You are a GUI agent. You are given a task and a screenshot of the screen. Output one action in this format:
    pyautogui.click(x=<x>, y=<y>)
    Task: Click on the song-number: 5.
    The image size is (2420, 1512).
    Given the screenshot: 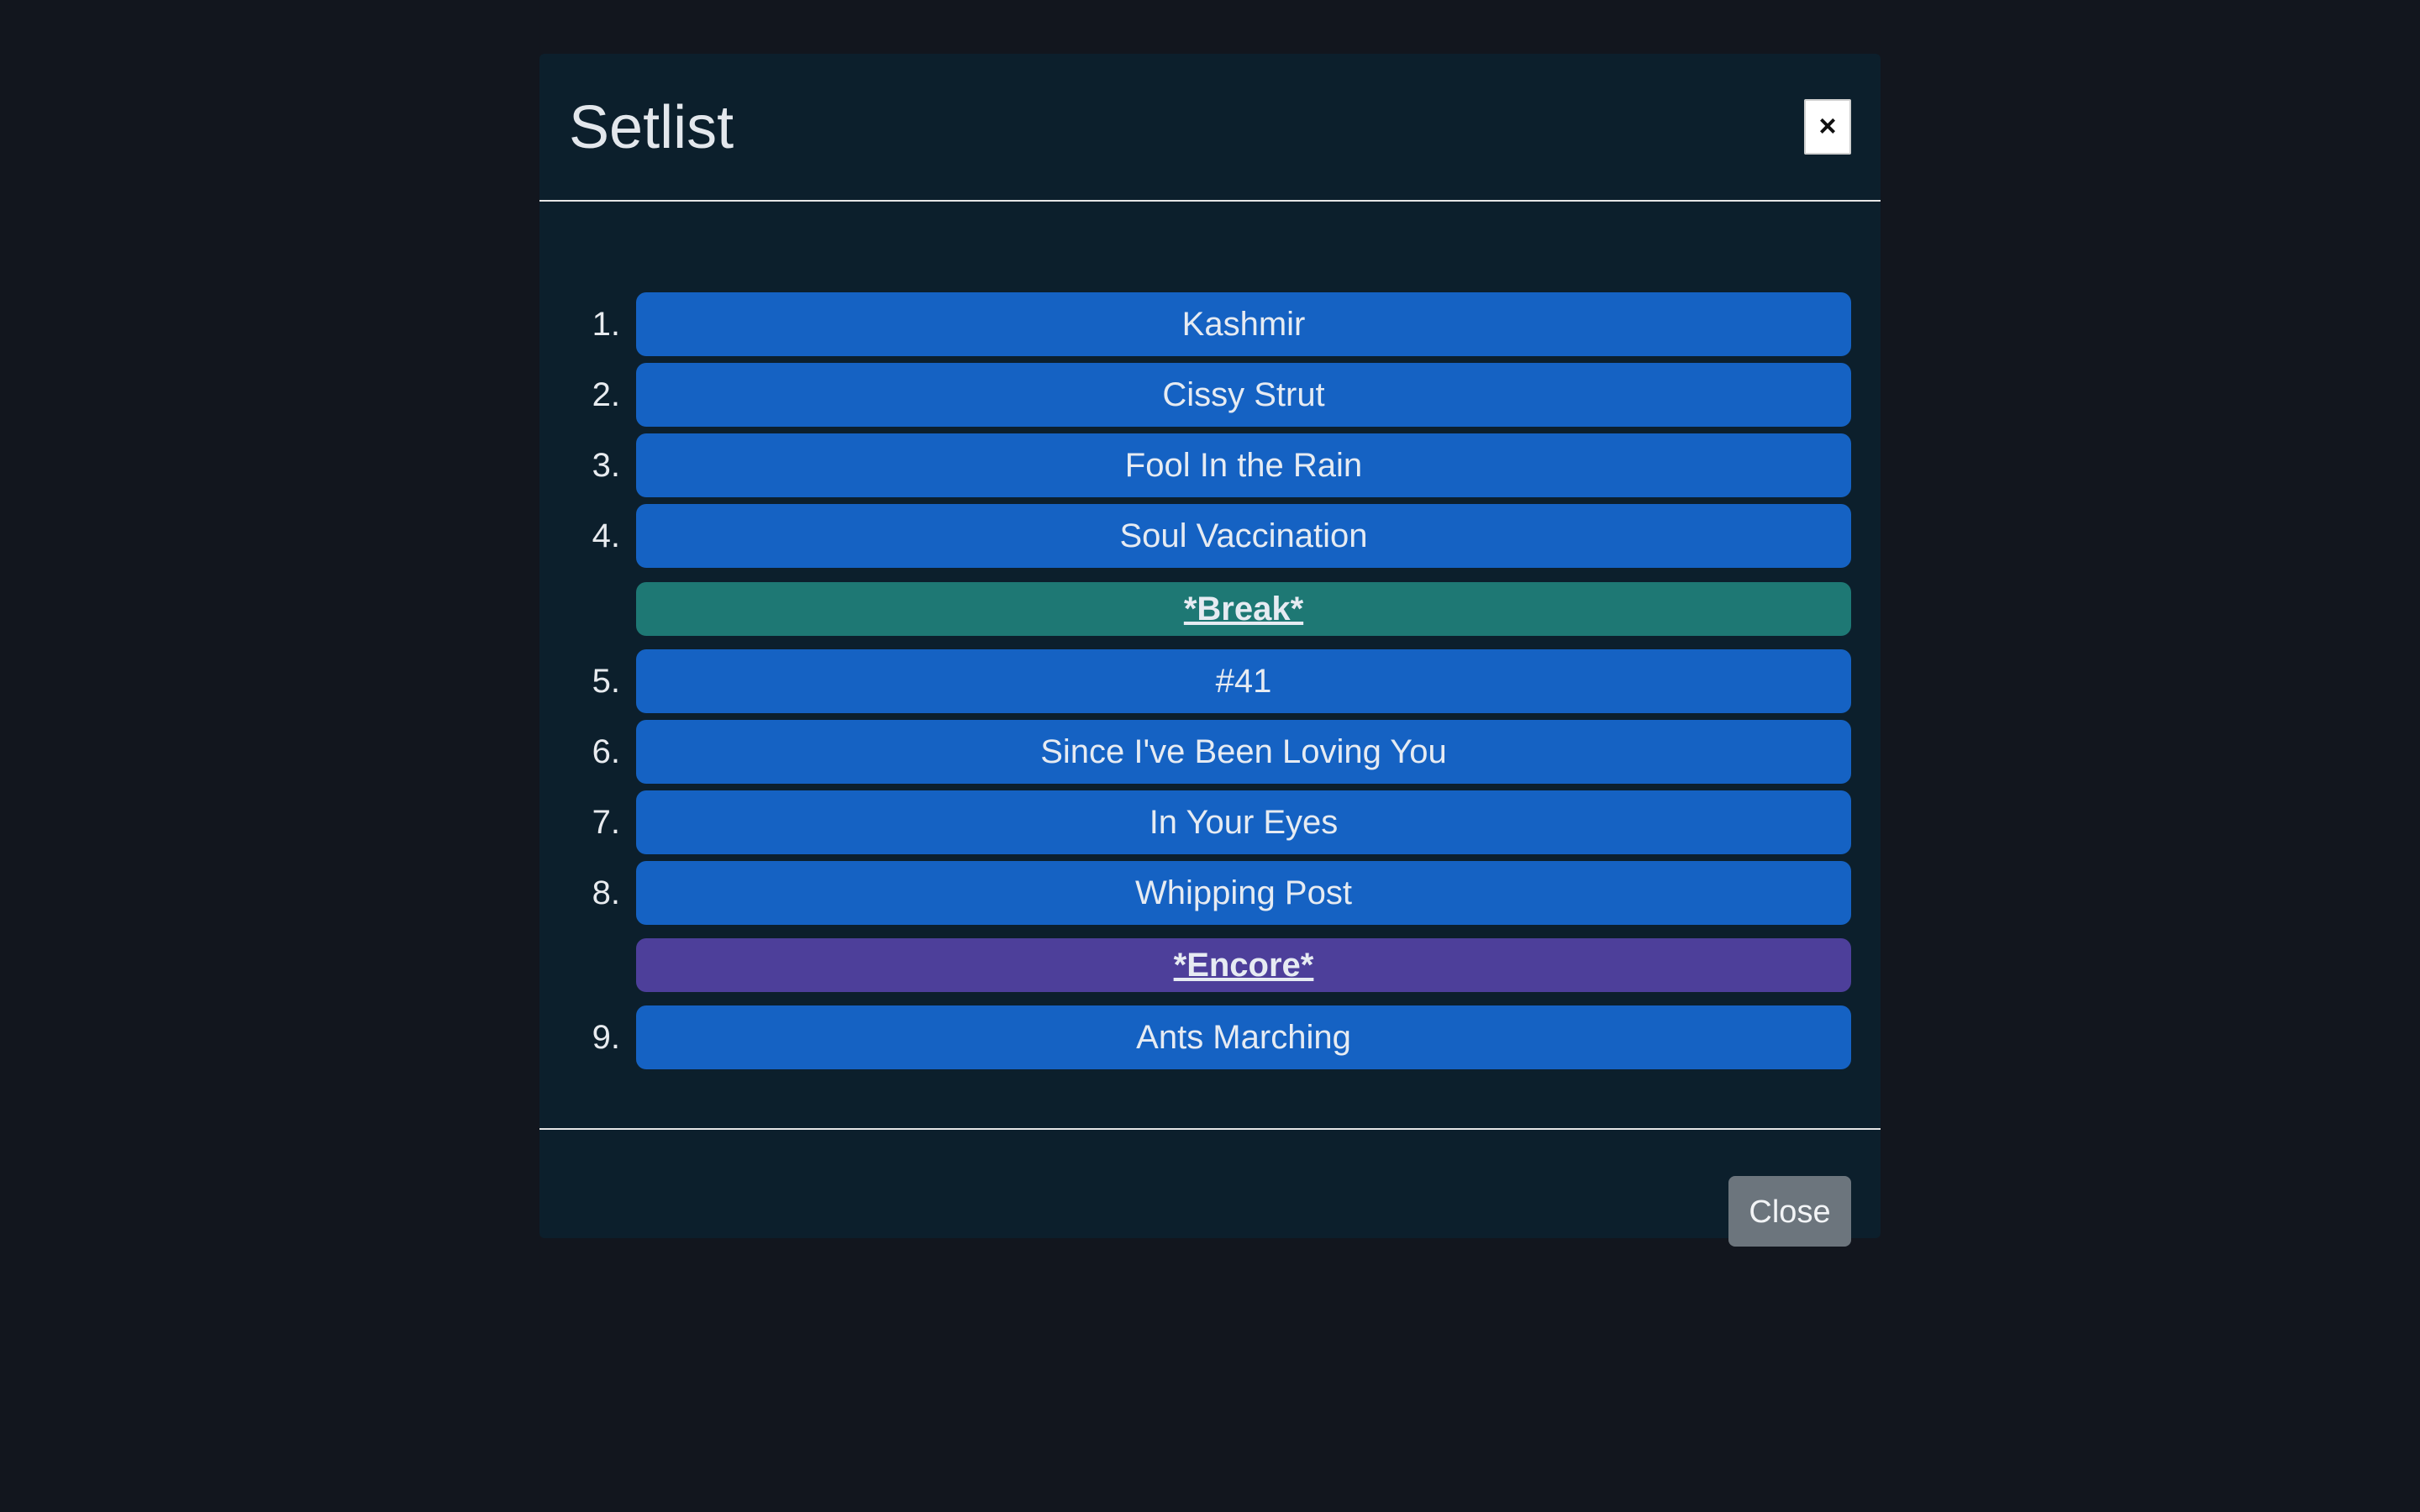 What is the action you would take?
    pyautogui.click(x=606, y=681)
    